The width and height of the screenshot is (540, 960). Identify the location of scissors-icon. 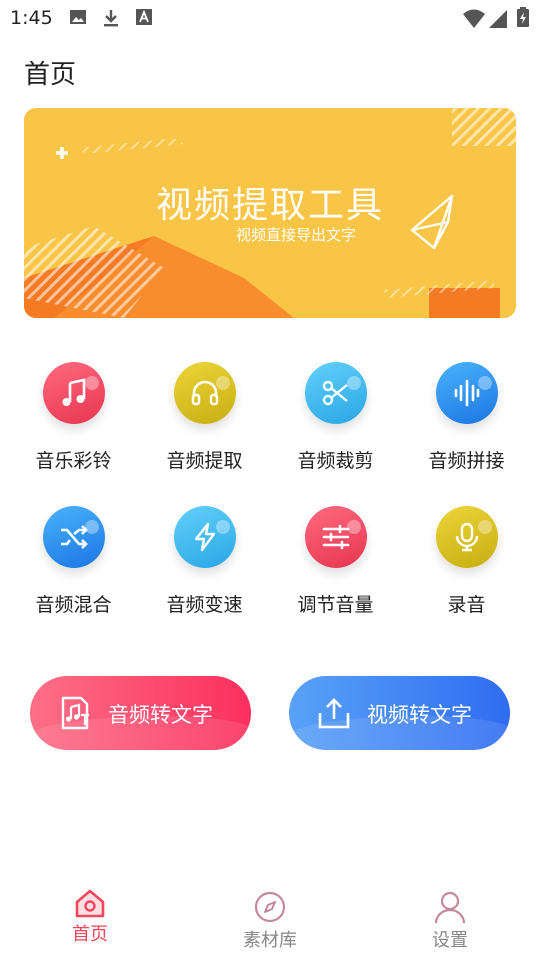
(335, 393).